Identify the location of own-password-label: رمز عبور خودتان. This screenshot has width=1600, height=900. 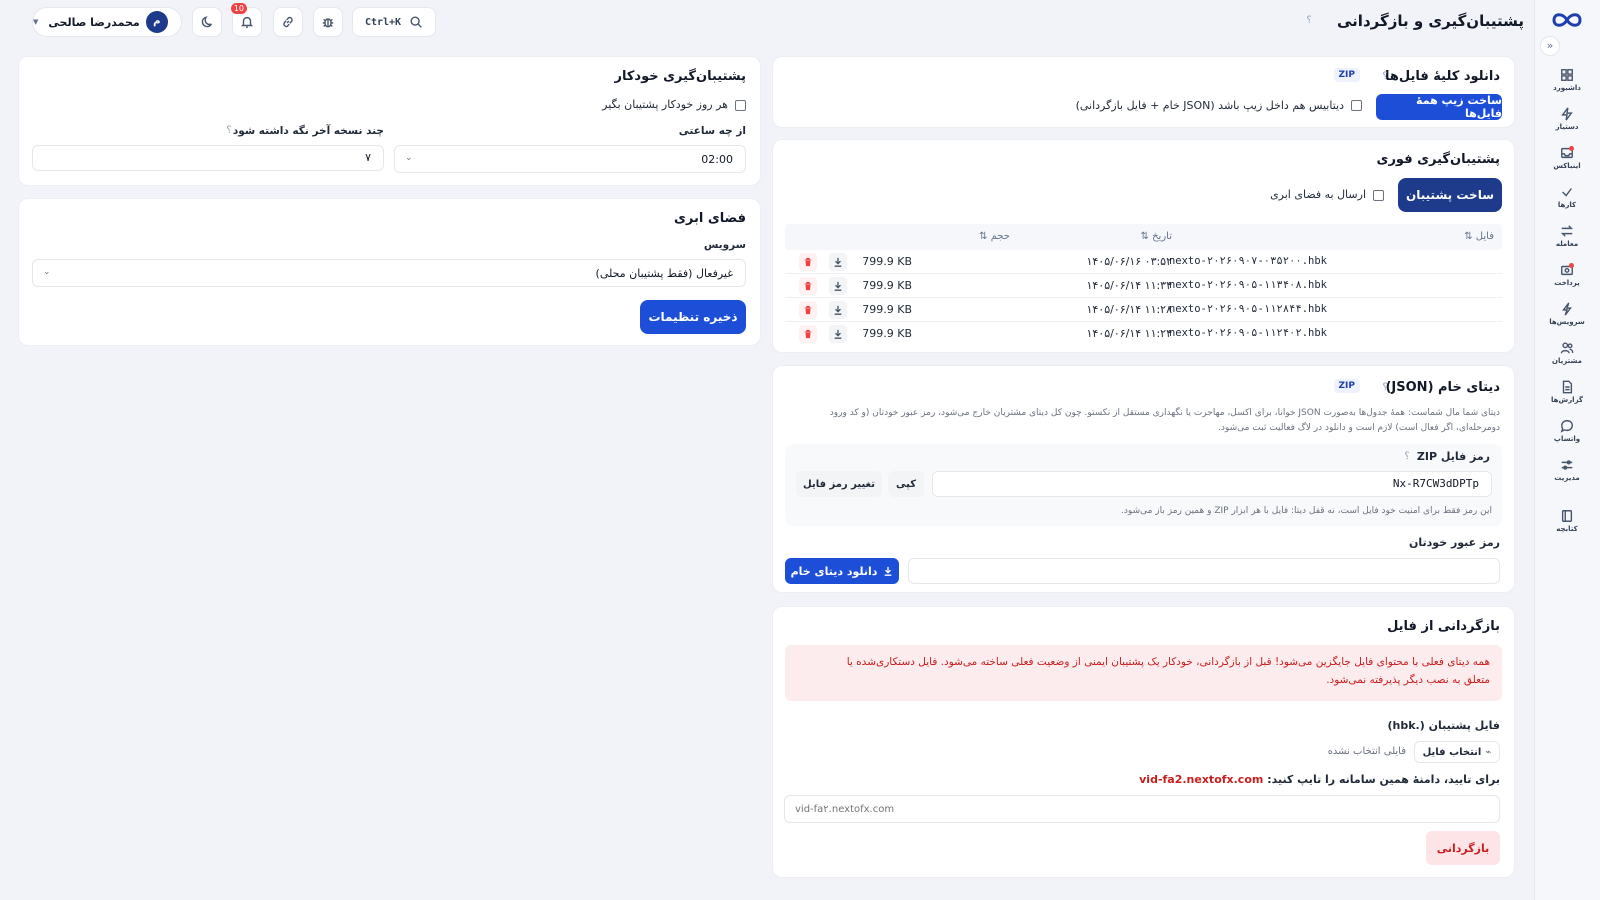
(1454, 542).